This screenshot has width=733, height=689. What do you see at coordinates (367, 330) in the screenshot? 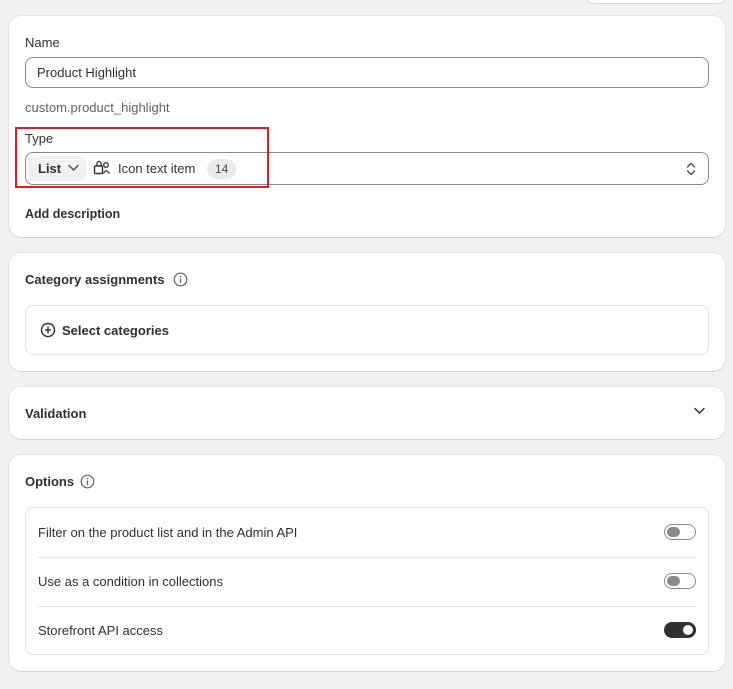
I see `select-categories-button: Select categories` at bounding box center [367, 330].